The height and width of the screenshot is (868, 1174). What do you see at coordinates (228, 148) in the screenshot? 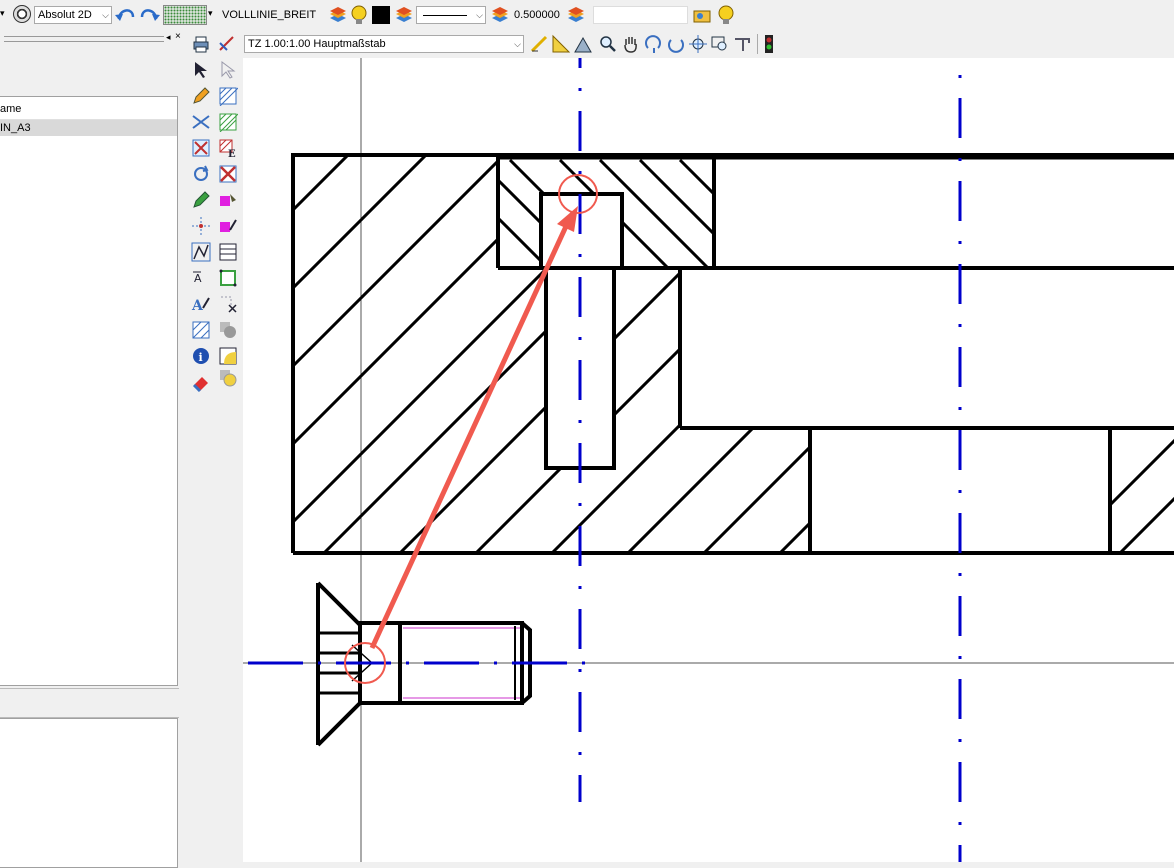
I see `hatch-edit-icon: E` at bounding box center [228, 148].